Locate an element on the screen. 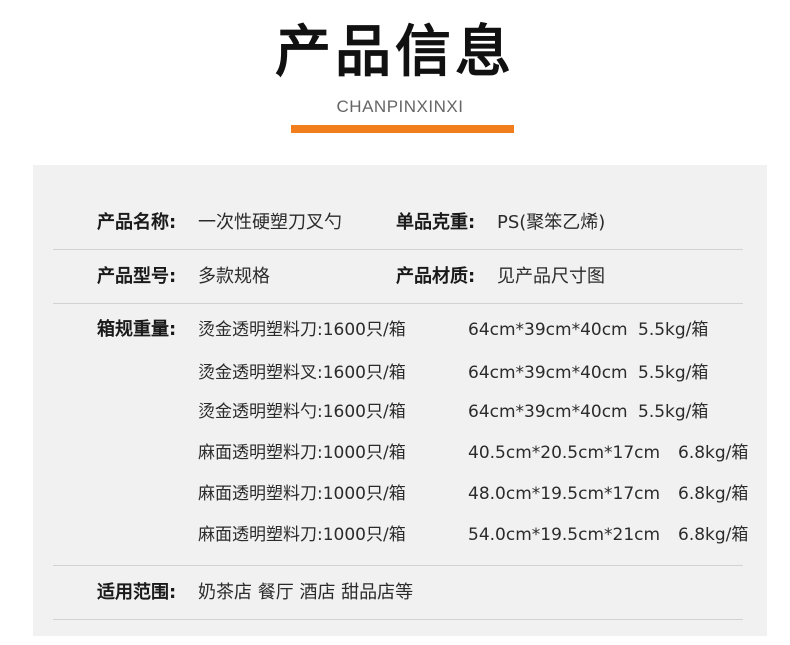 This screenshot has width=790, height=645. packing-weight-label: 箱规重量: is located at coordinates (137, 329).